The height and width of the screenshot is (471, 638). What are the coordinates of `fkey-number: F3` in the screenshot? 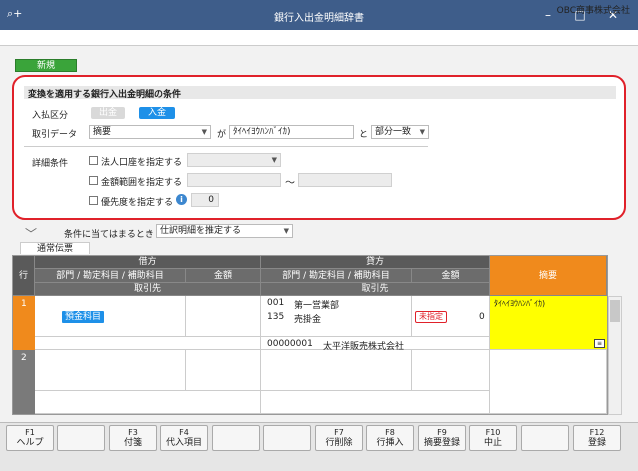 It's located at (133, 432).